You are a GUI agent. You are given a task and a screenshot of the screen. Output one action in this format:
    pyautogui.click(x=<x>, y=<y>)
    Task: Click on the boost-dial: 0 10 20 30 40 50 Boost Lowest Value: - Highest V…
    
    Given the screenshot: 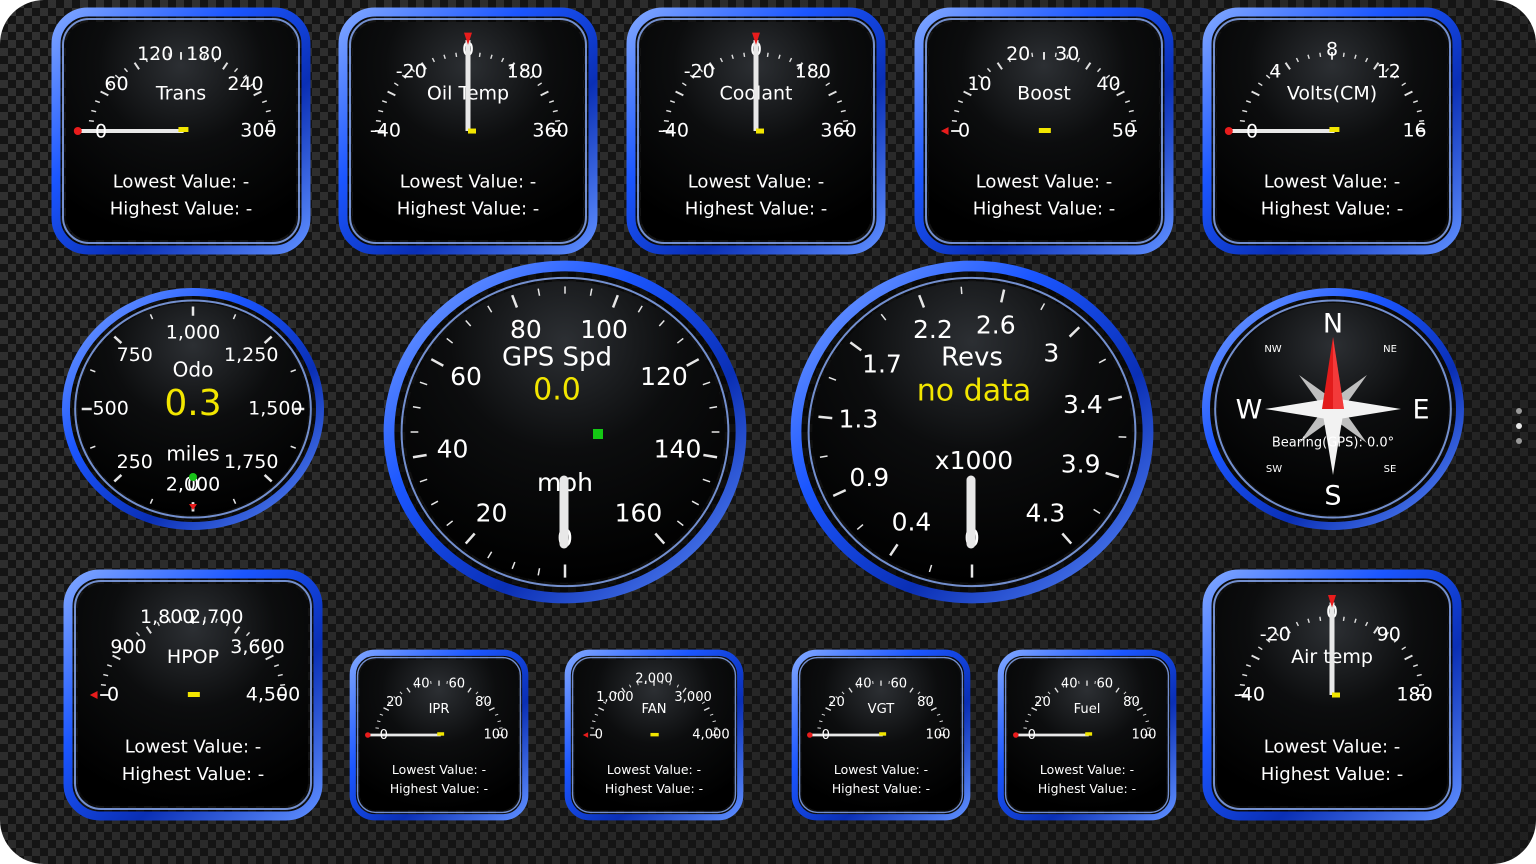 What is the action you would take?
    pyautogui.click(x=1044, y=131)
    